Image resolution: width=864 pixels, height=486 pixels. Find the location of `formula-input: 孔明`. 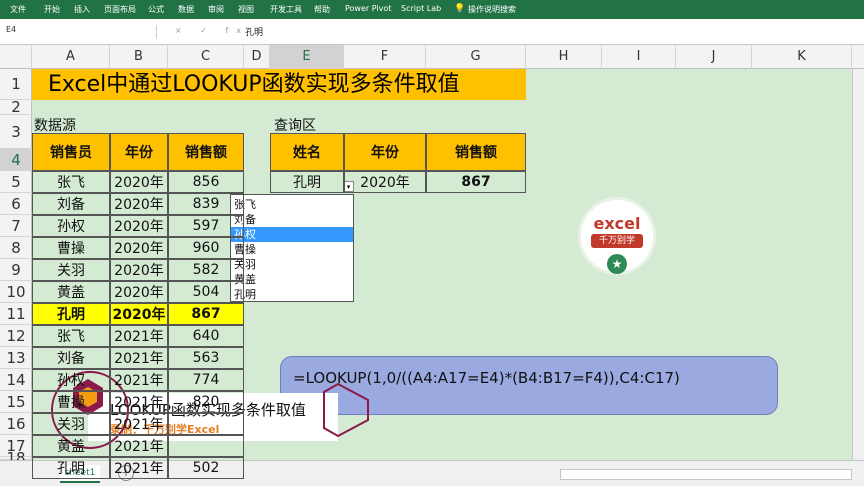

formula-input: 孔明 is located at coordinates (254, 31).